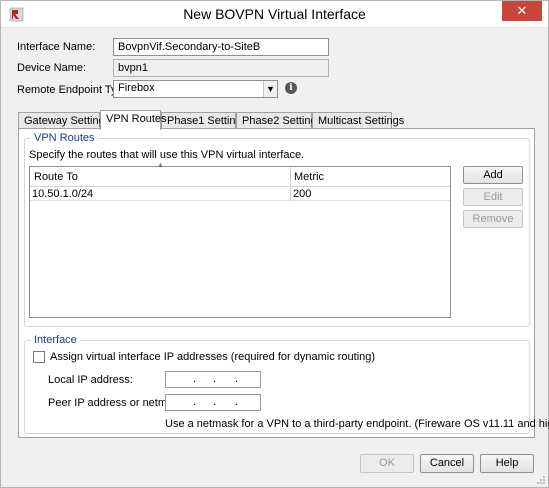 The height and width of the screenshot is (488, 549). Describe the element at coordinates (221, 68) in the screenshot. I see `device-name-field: bvpn1` at that location.